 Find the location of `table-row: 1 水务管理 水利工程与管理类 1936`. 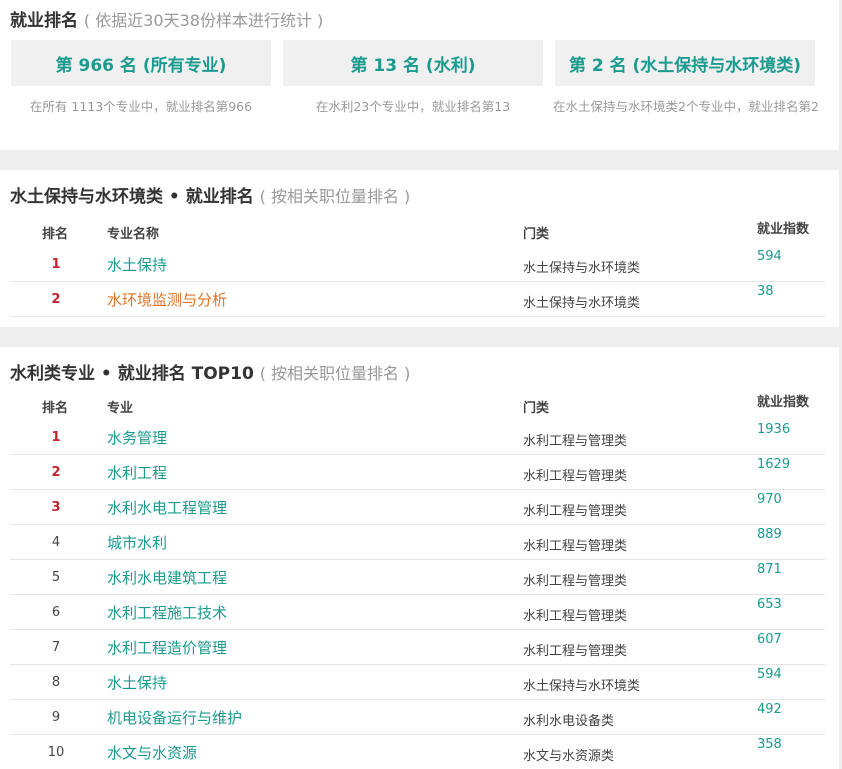

table-row: 1 水务管理 水利工程与管理类 1936 is located at coordinates (417, 437).